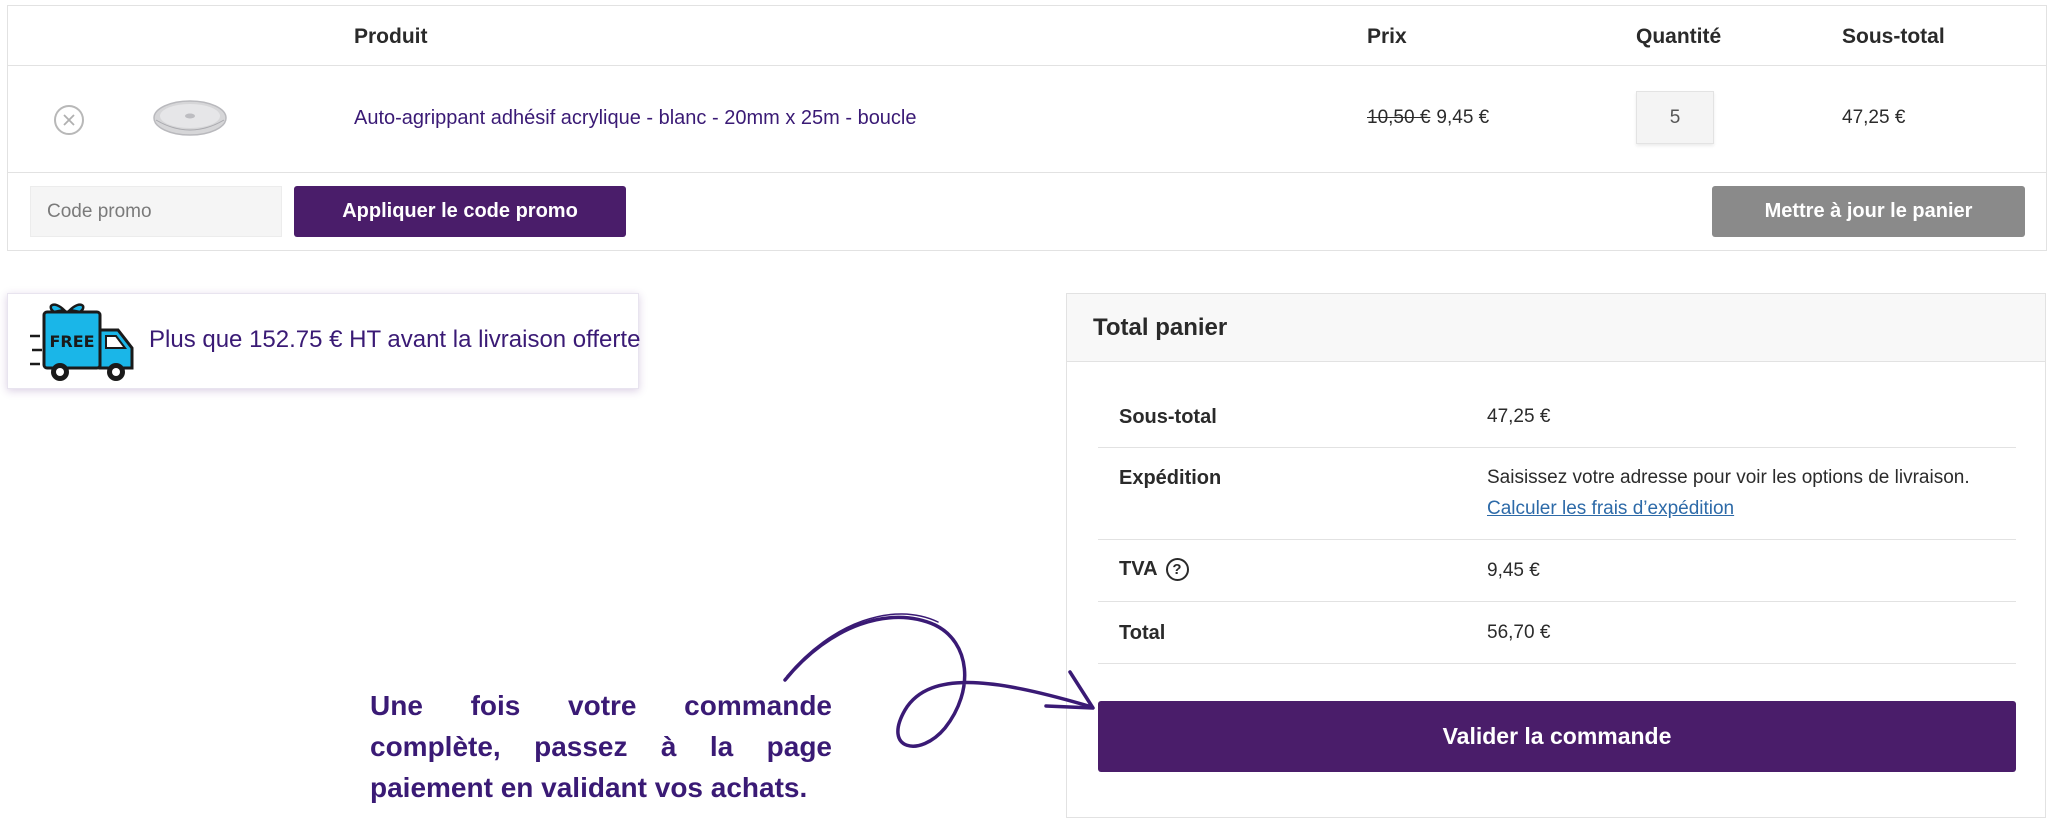  What do you see at coordinates (71, 341) in the screenshot?
I see `truck-free-label: FREE` at bounding box center [71, 341].